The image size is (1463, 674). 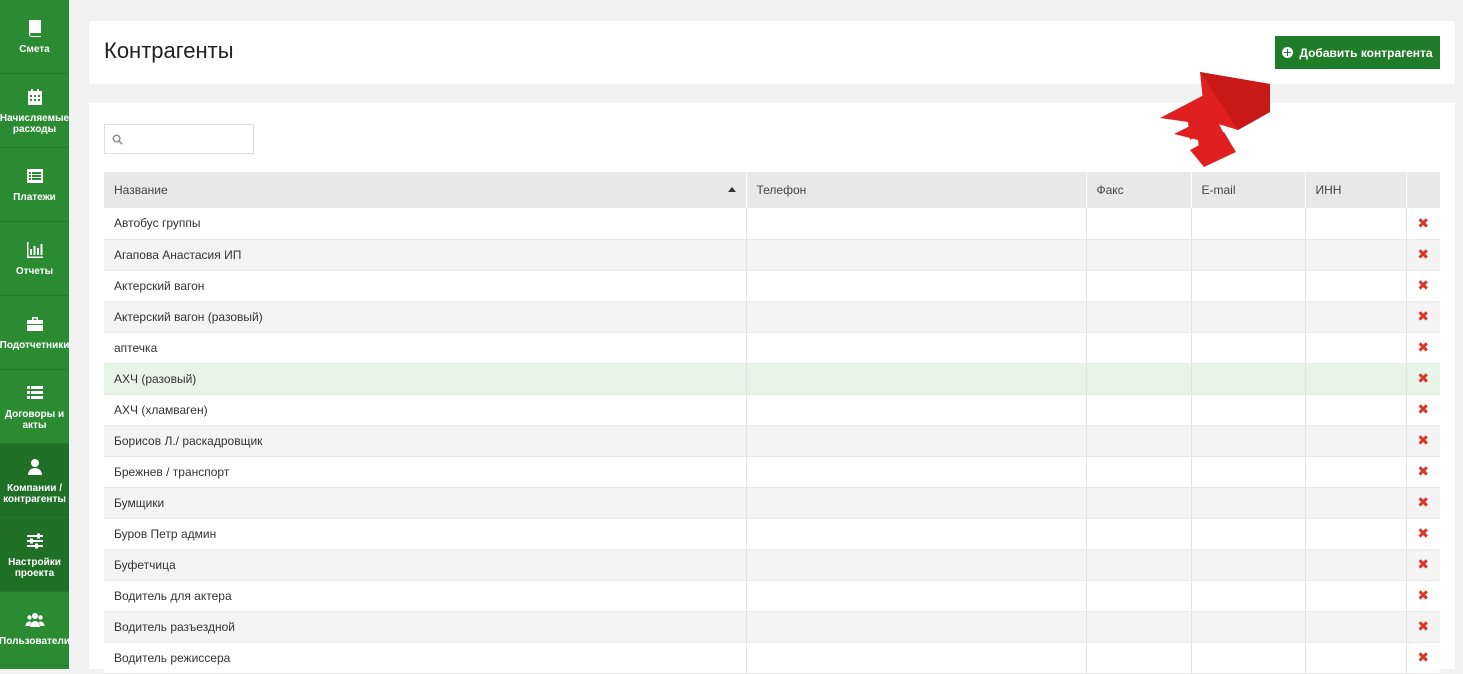 What do you see at coordinates (1139, 190) in the screenshot?
I see `column-header-fax: Факс` at bounding box center [1139, 190].